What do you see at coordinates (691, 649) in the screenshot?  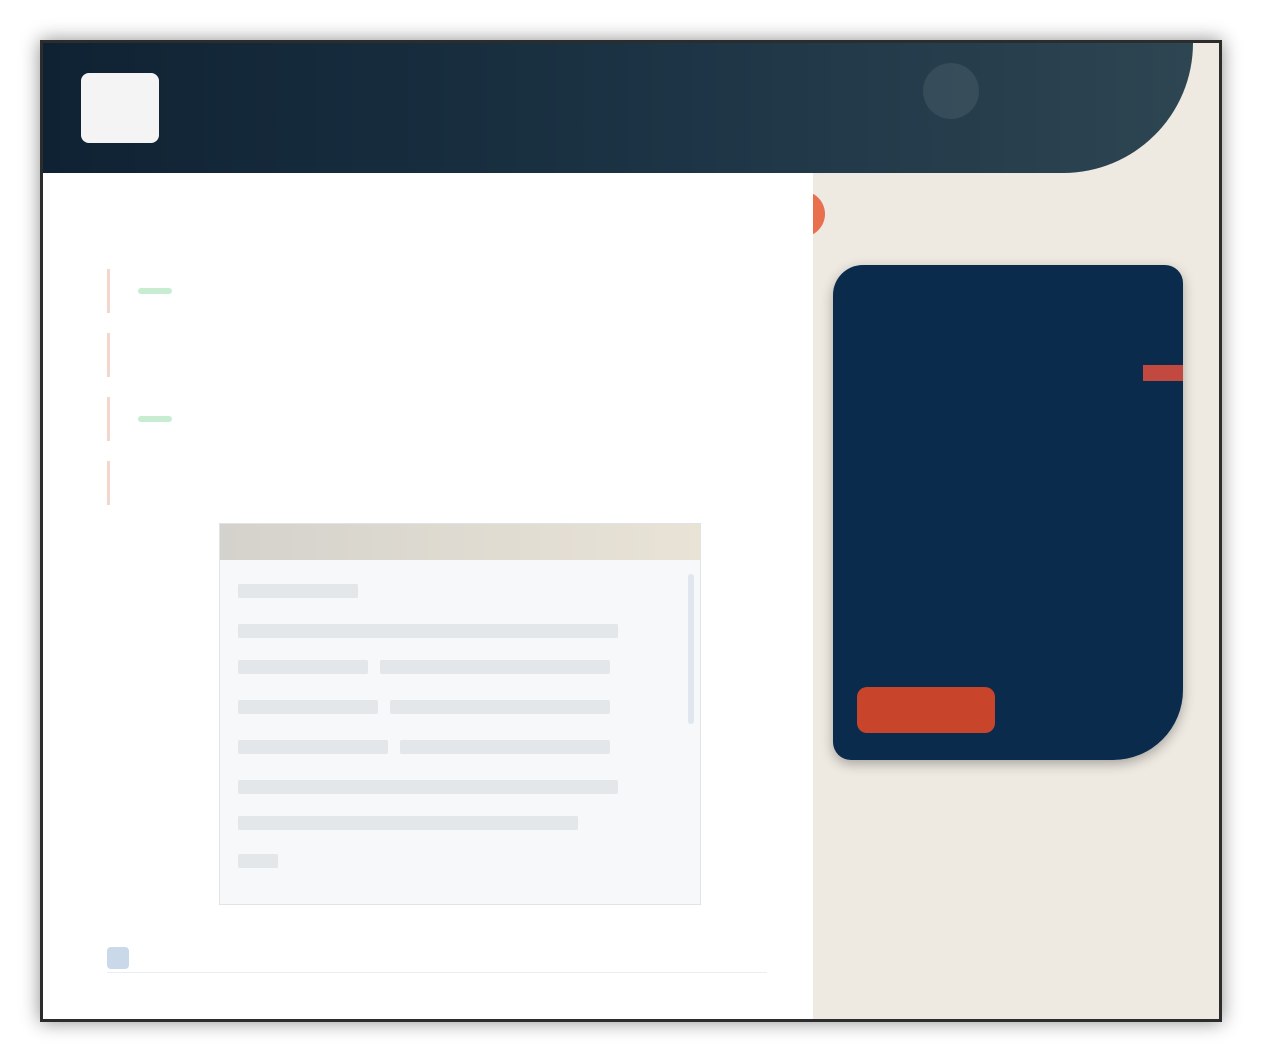 I see `document-scrollbar` at bounding box center [691, 649].